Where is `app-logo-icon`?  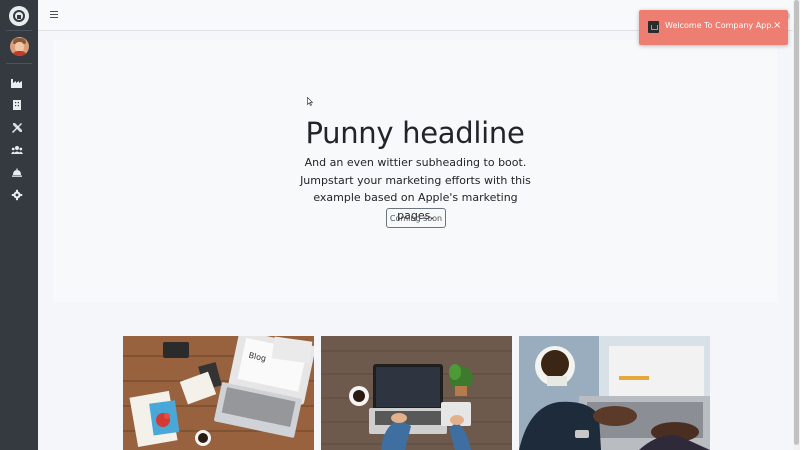
app-logo-icon is located at coordinates (19, 16).